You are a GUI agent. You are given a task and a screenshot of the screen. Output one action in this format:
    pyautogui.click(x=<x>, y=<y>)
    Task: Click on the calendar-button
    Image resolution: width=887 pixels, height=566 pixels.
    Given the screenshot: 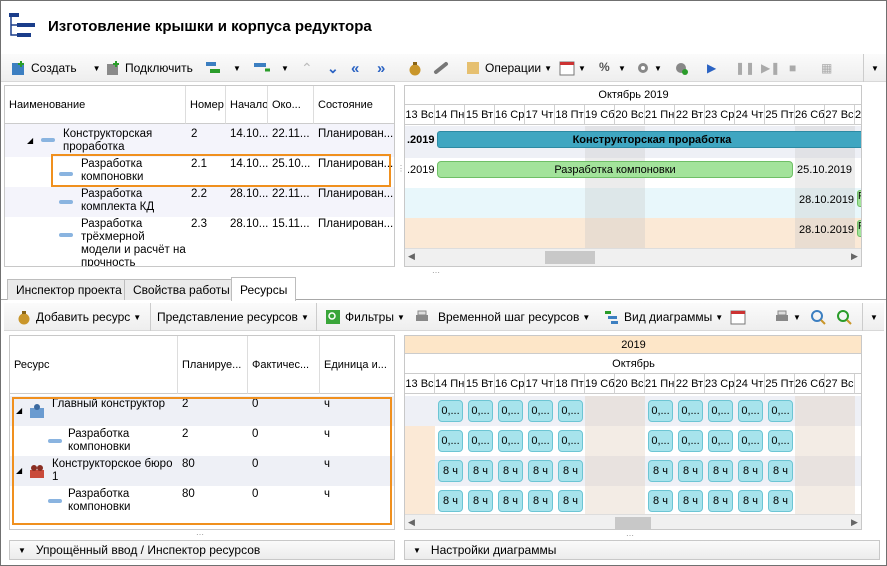 What is the action you would take?
    pyautogui.click(x=738, y=317)
    